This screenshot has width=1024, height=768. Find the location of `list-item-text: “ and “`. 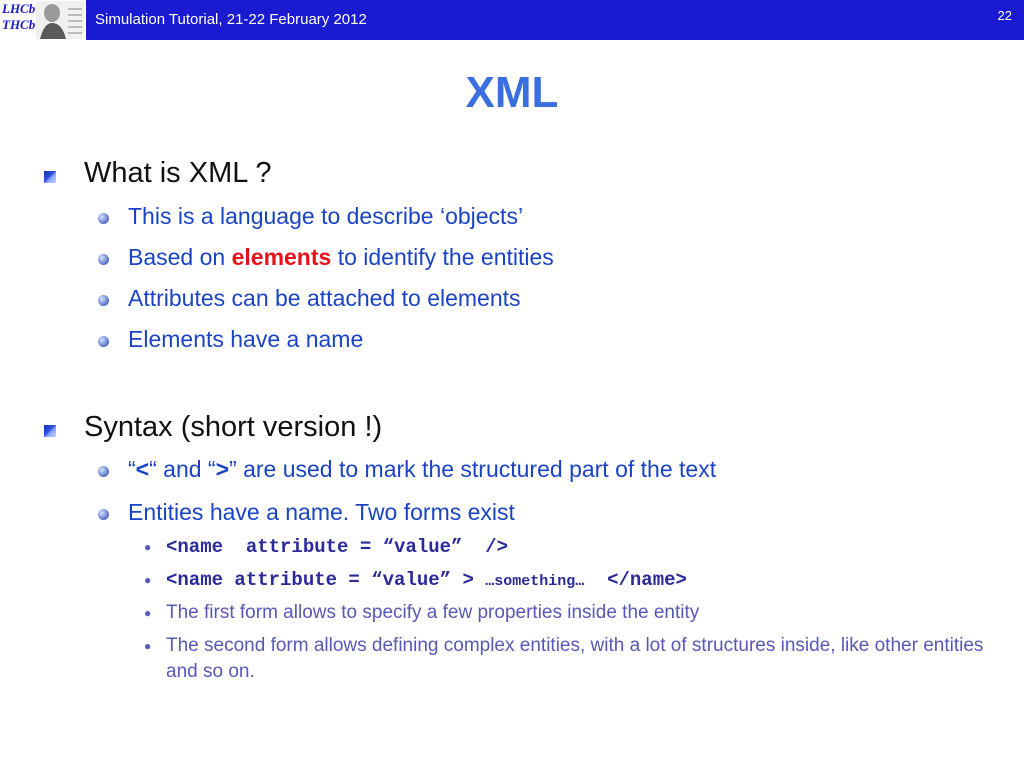

list-item-text: “ and “ is located at coordinates (182, 469).